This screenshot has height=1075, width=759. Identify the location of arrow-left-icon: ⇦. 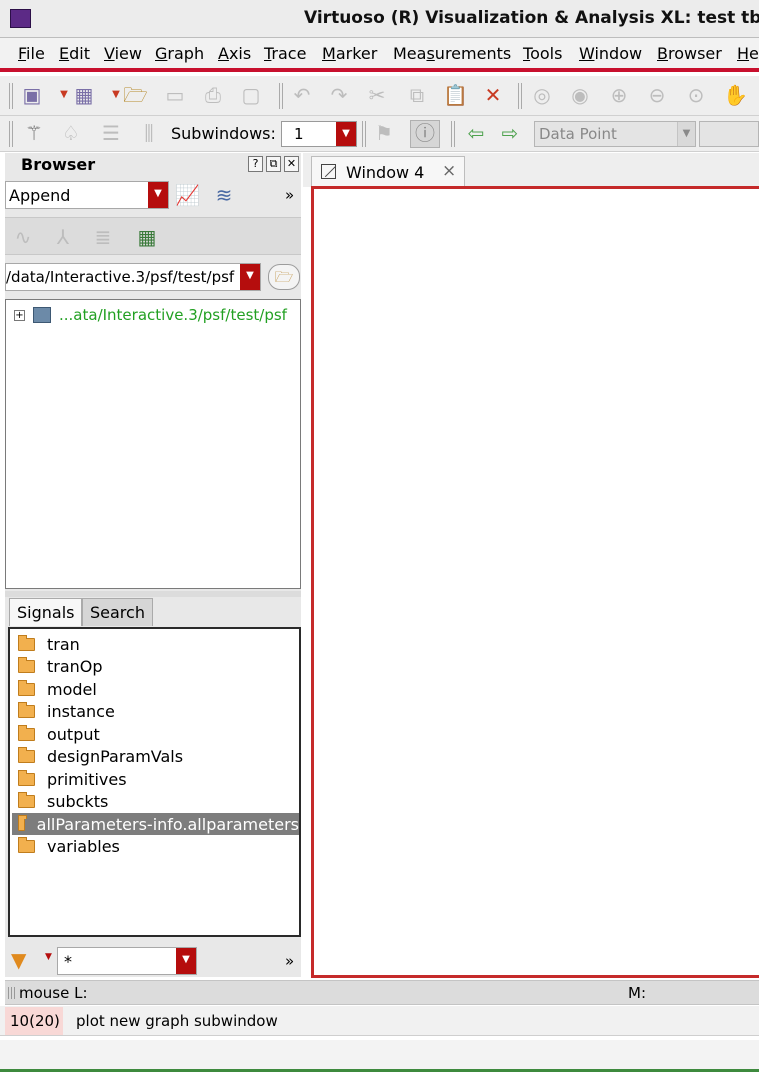
(476, 133).